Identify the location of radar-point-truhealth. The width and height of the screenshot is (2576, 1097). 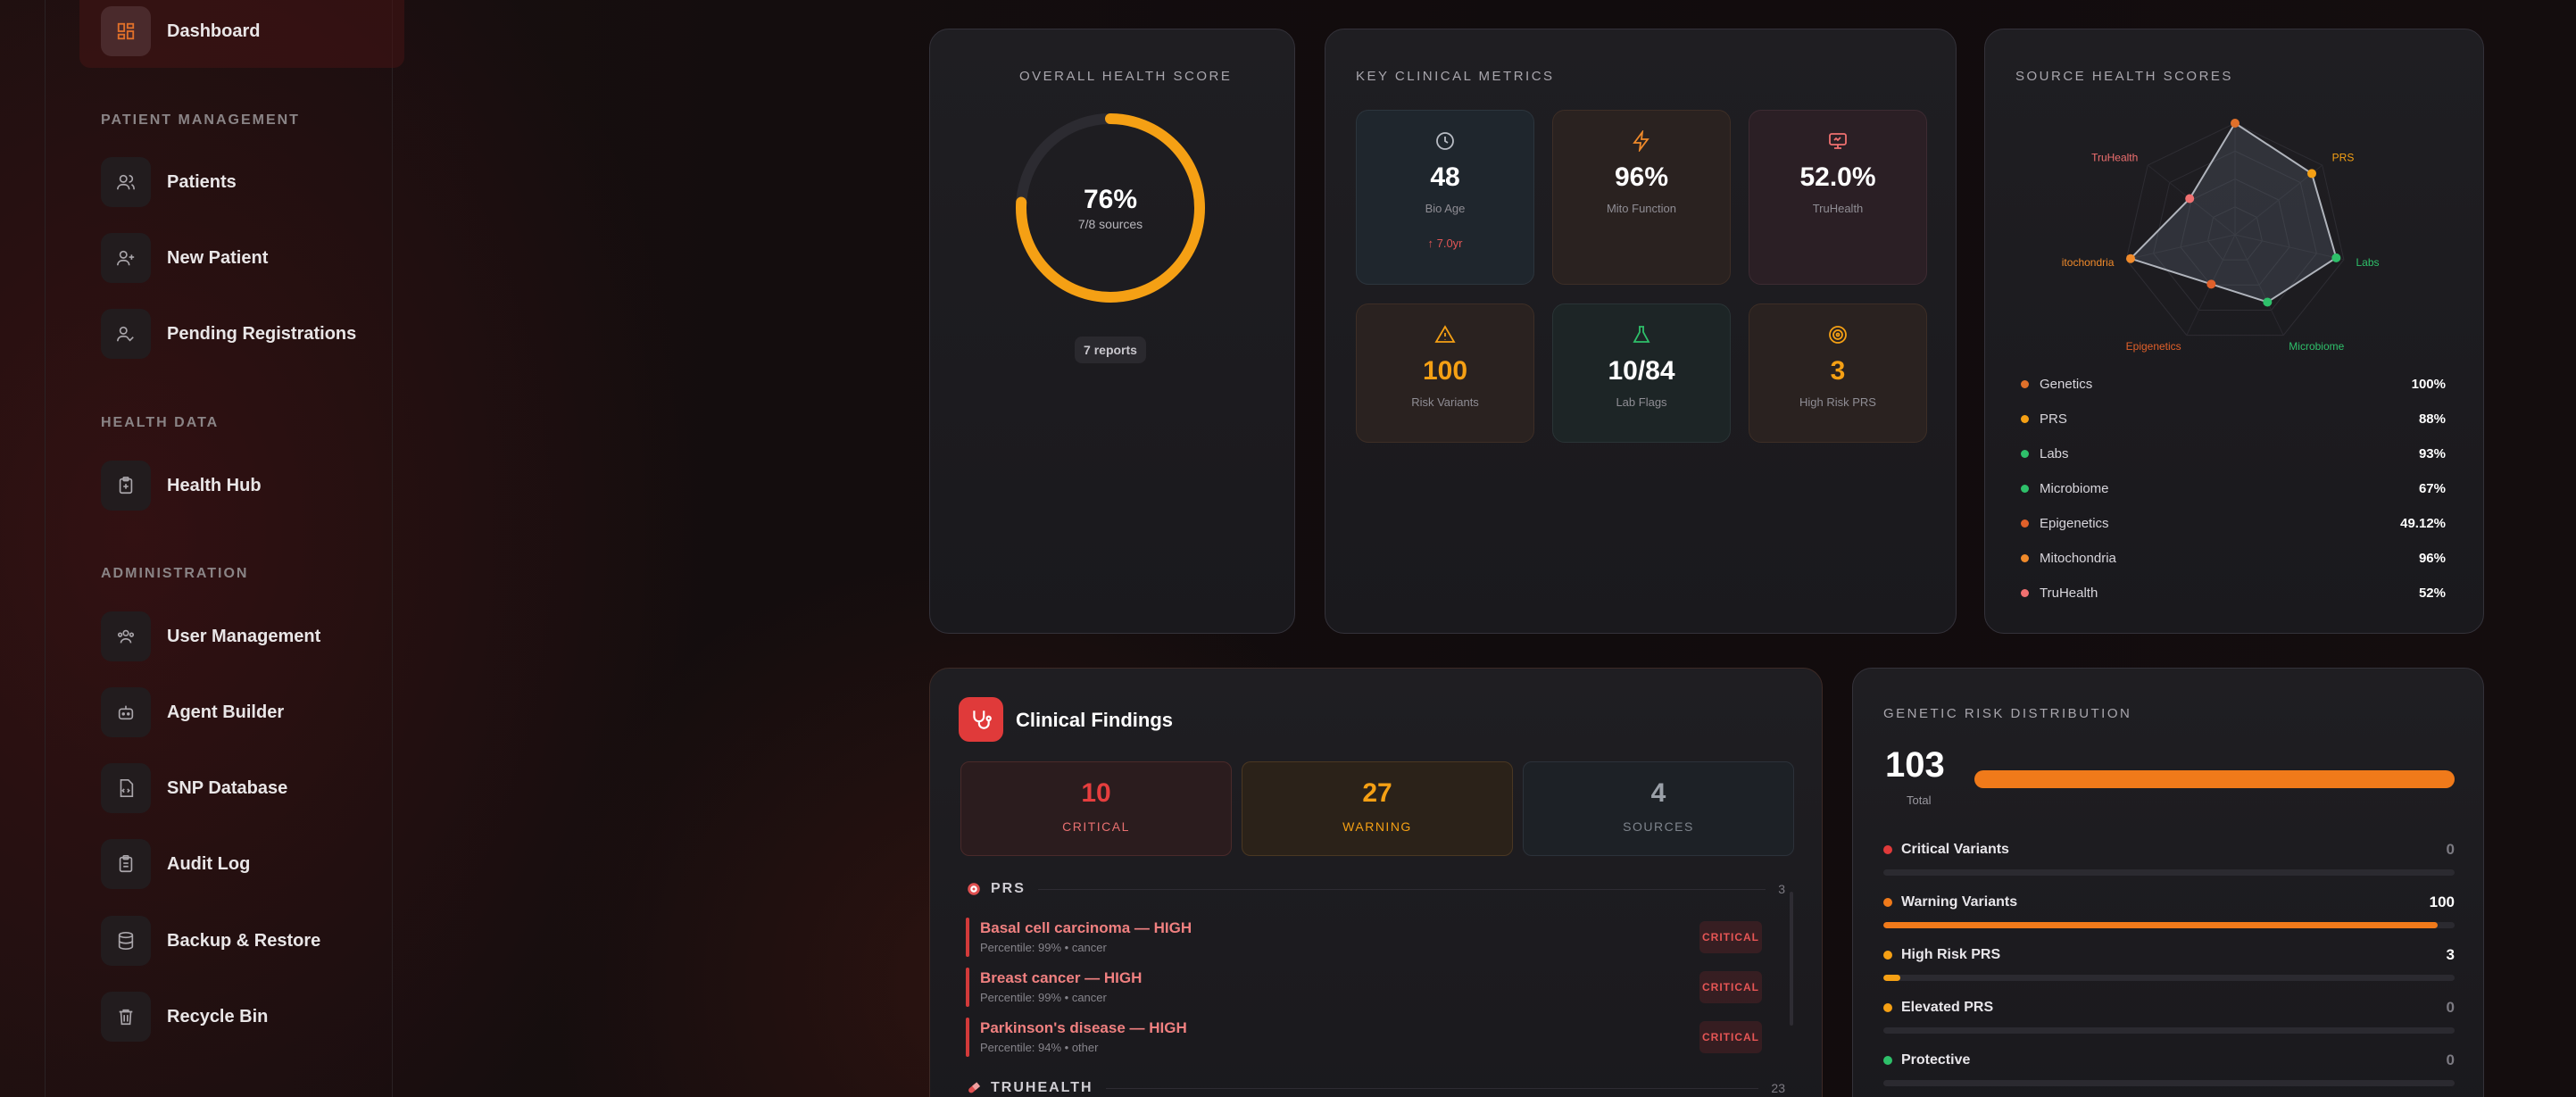
(2190, 199).